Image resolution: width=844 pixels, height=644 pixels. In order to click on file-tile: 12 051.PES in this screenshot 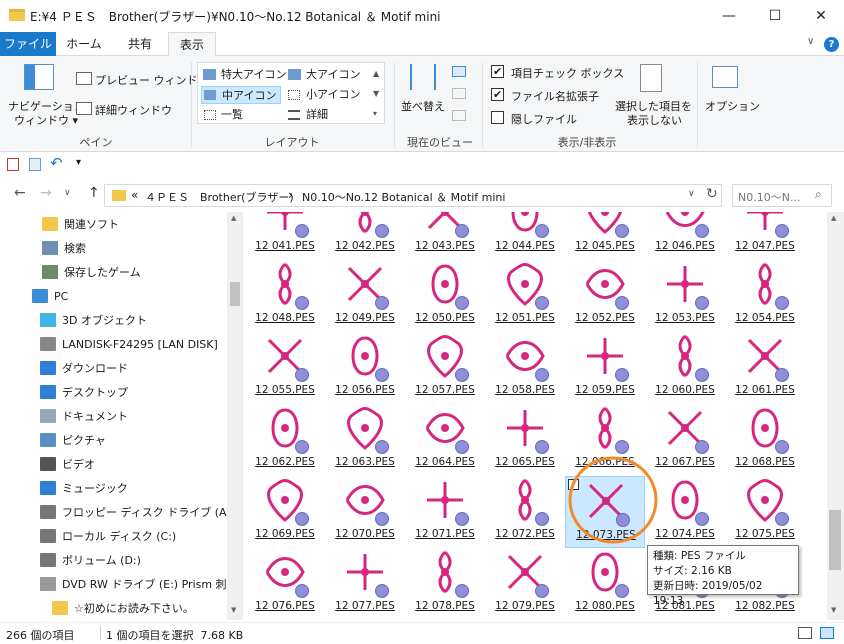, I will do `click(525, 296)`.